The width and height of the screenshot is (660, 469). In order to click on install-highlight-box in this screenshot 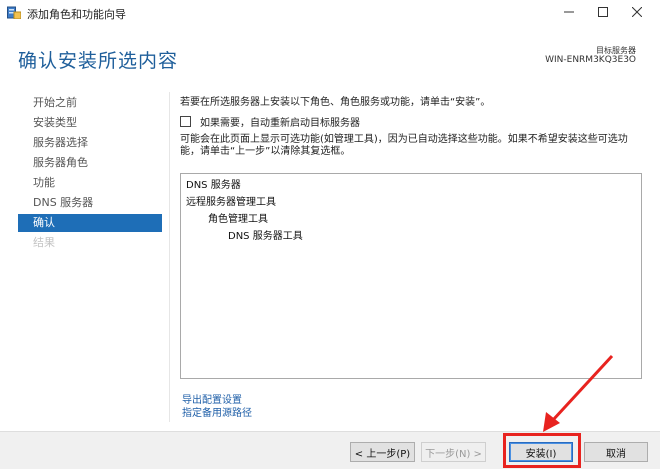, I will do `click(542, 450)`.